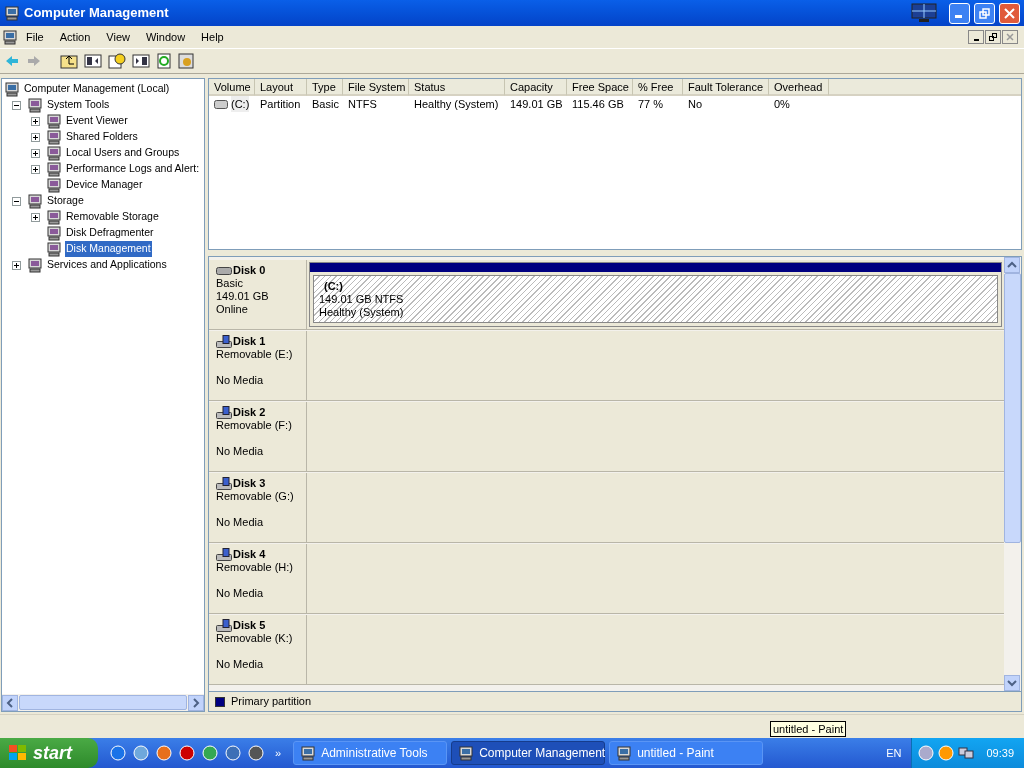 The image size is (1024, 768). Describe the element at coordinates (249, 554) in the screenshot. I see `disk-name: Disk 4` at that location.